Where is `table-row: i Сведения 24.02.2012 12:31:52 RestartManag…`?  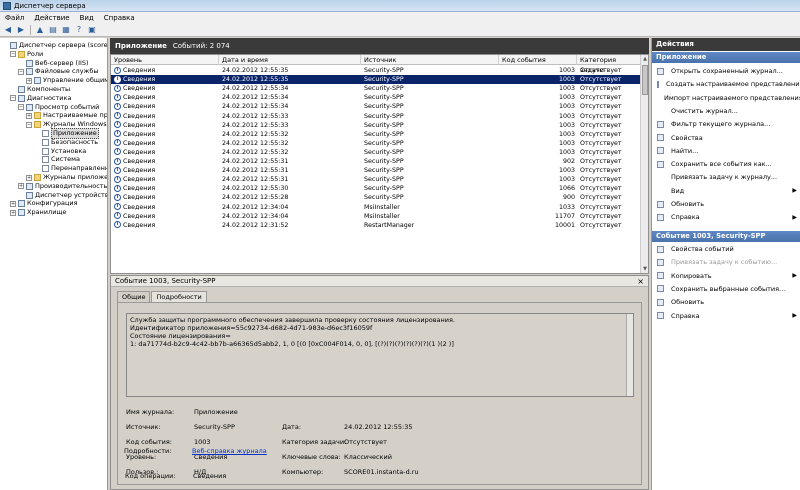 table-row: i Сведения 24.02.2012 12:31:52 RestartManag… is located at coordinates (376, 225).